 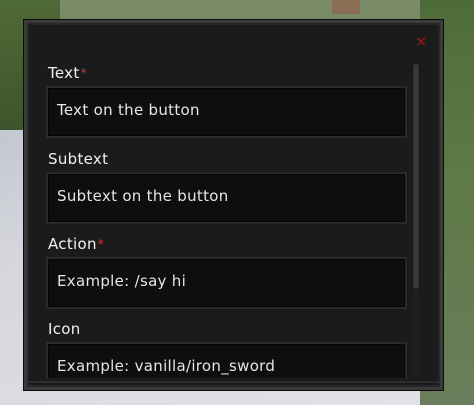 What do you see at coordinates (78, 159) in the screenshot?
I see `subtext-field-label: Subtext` at bounding box center [78, 159].